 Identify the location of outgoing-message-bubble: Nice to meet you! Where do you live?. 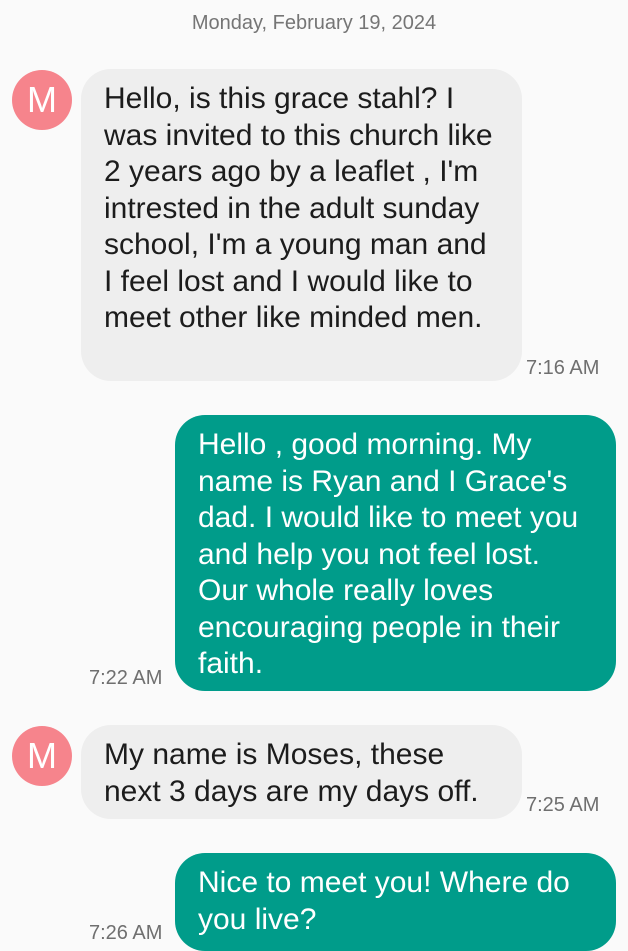
(395, 902).